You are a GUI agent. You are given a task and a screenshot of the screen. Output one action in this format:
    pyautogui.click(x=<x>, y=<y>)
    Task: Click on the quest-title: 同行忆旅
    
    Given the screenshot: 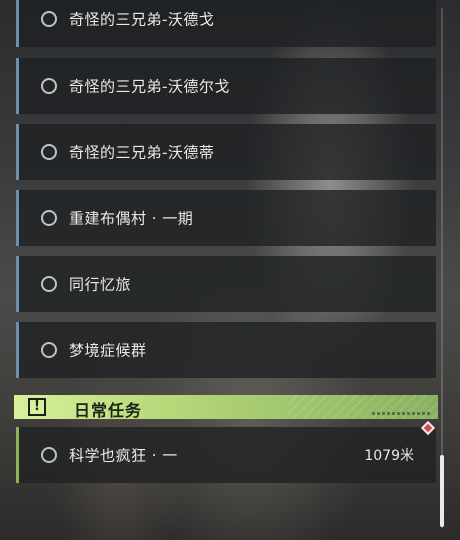 What is the action you would take?
    pyautogui.click(x=100, y=284)
    